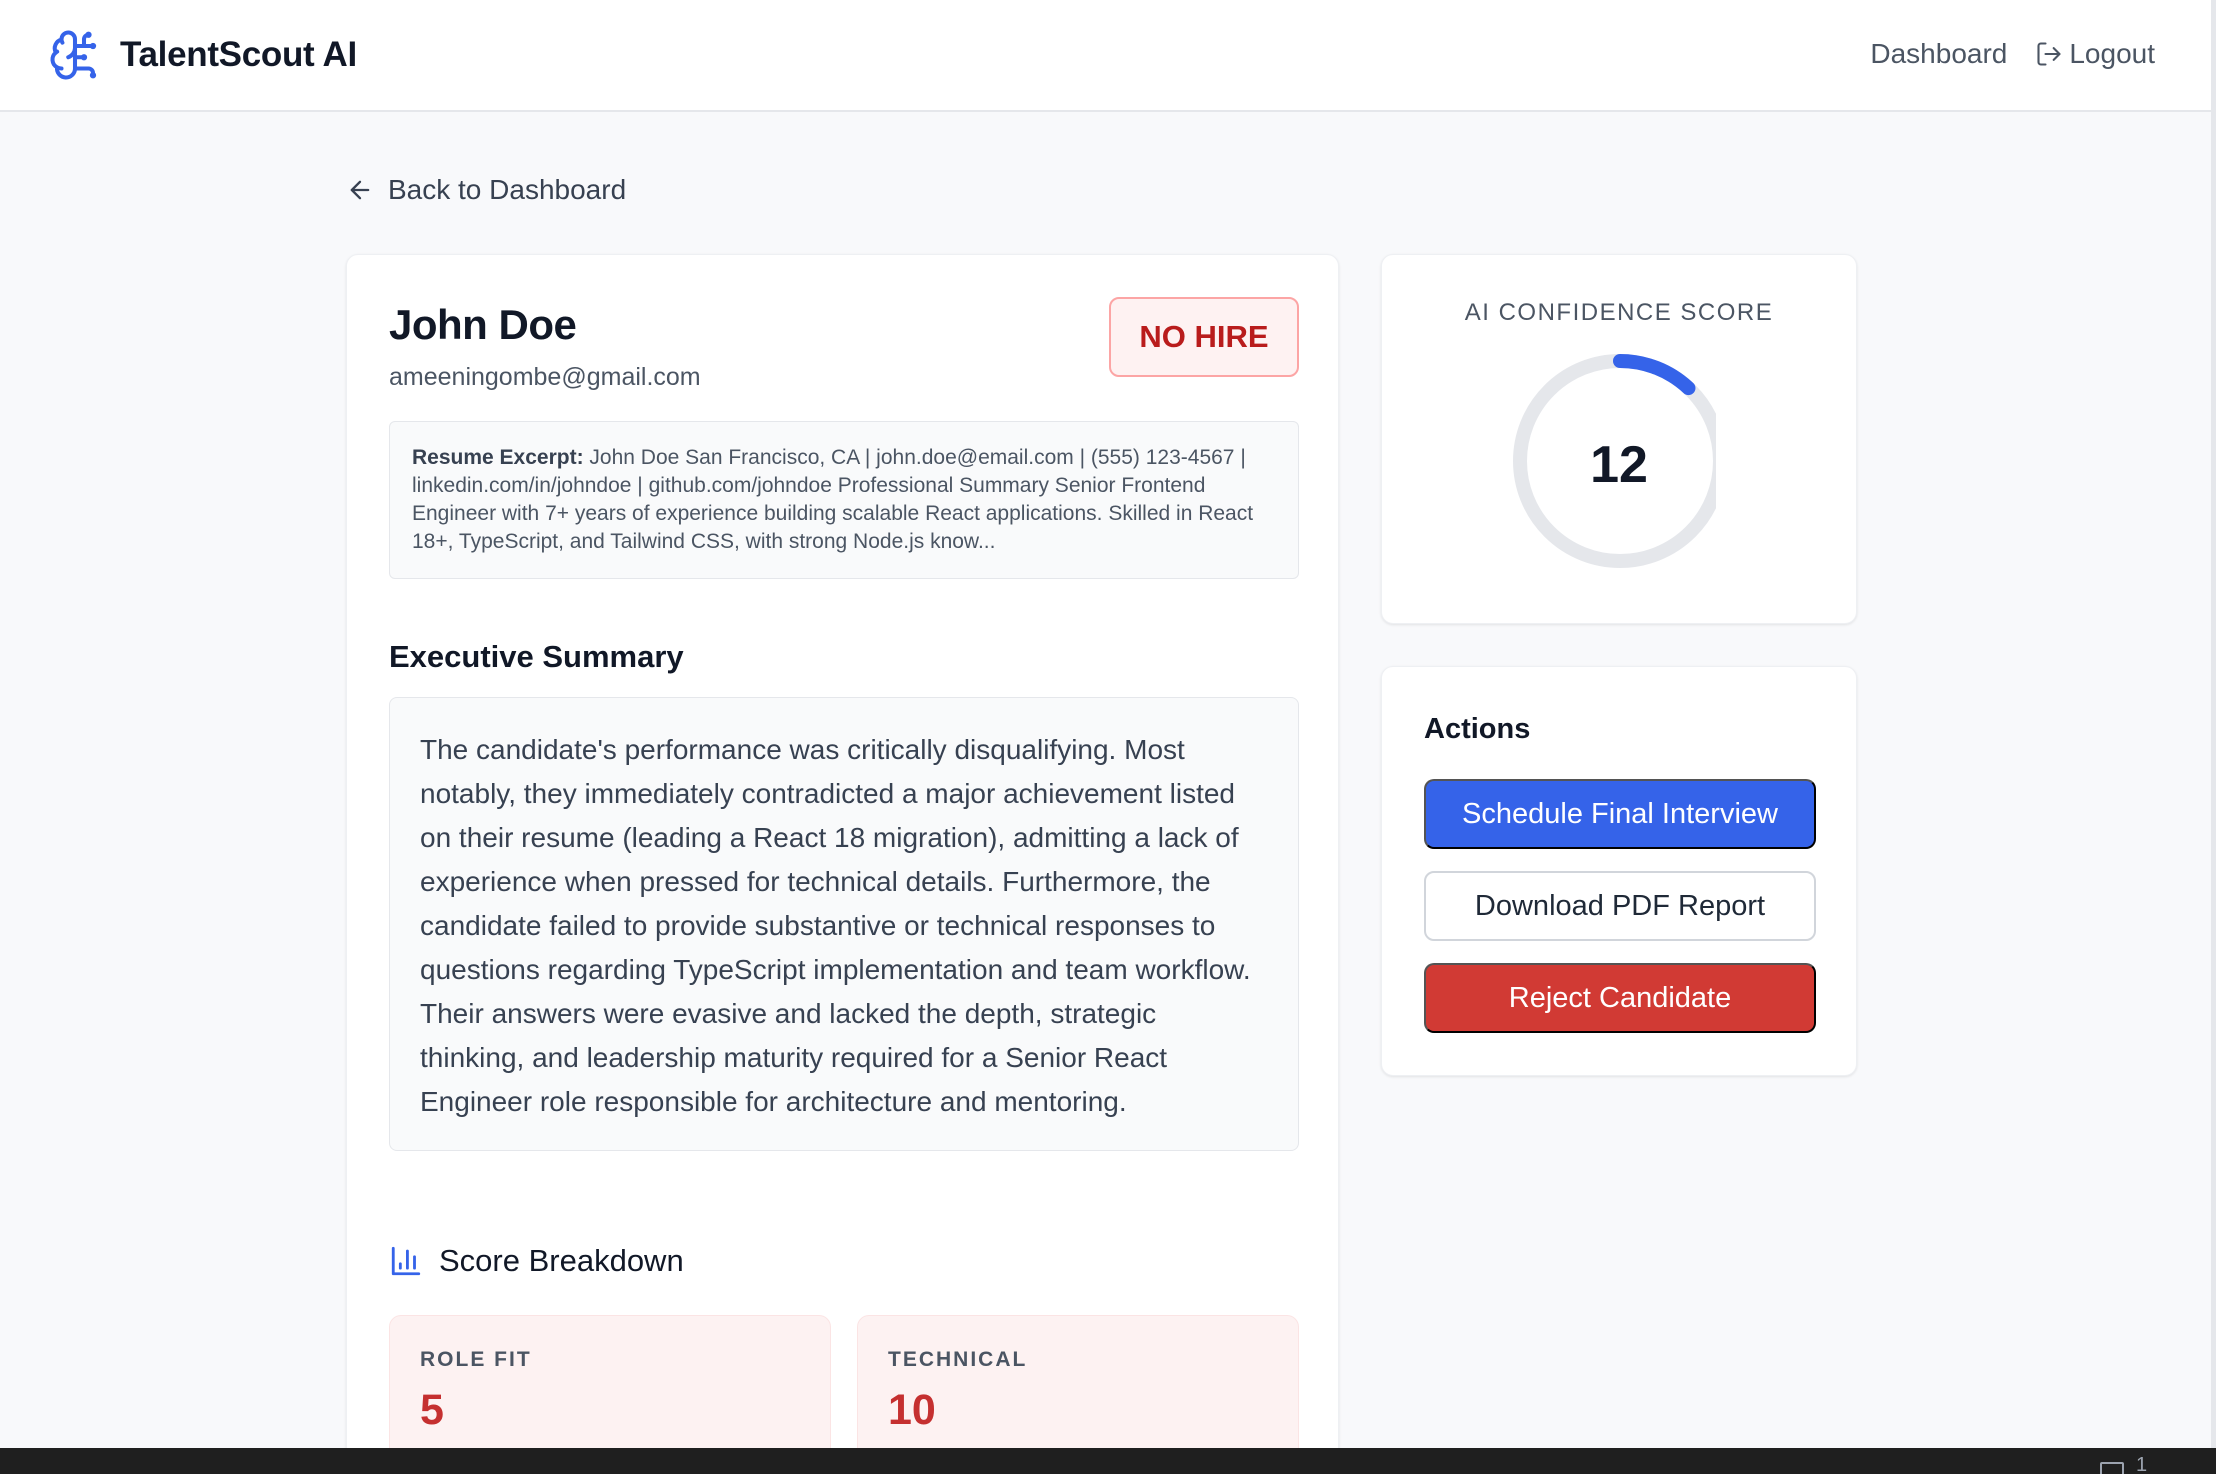 The height and width of the screenshot is (1474, 2216). Describe the element at coordinates (545, 377) in the screenshot. I see `candidate-email: ameeningombe@gmail.com` at that location.